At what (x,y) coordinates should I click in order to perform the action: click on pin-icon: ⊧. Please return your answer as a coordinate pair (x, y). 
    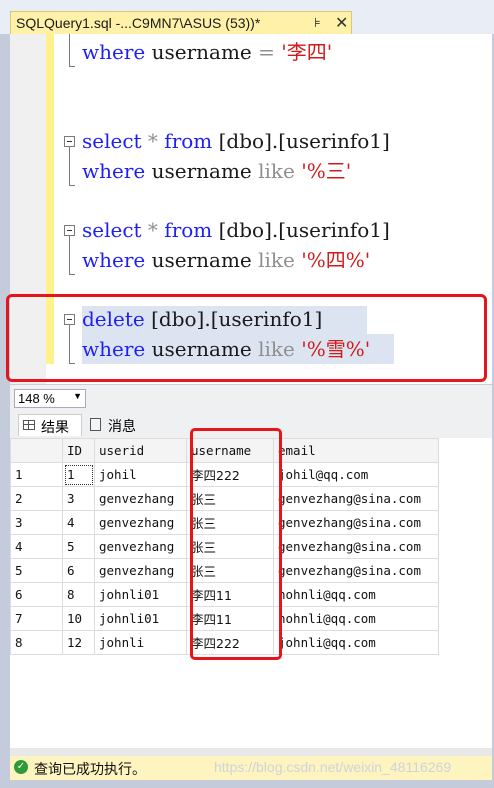
    Looking at the image, I should click on (317, 23).